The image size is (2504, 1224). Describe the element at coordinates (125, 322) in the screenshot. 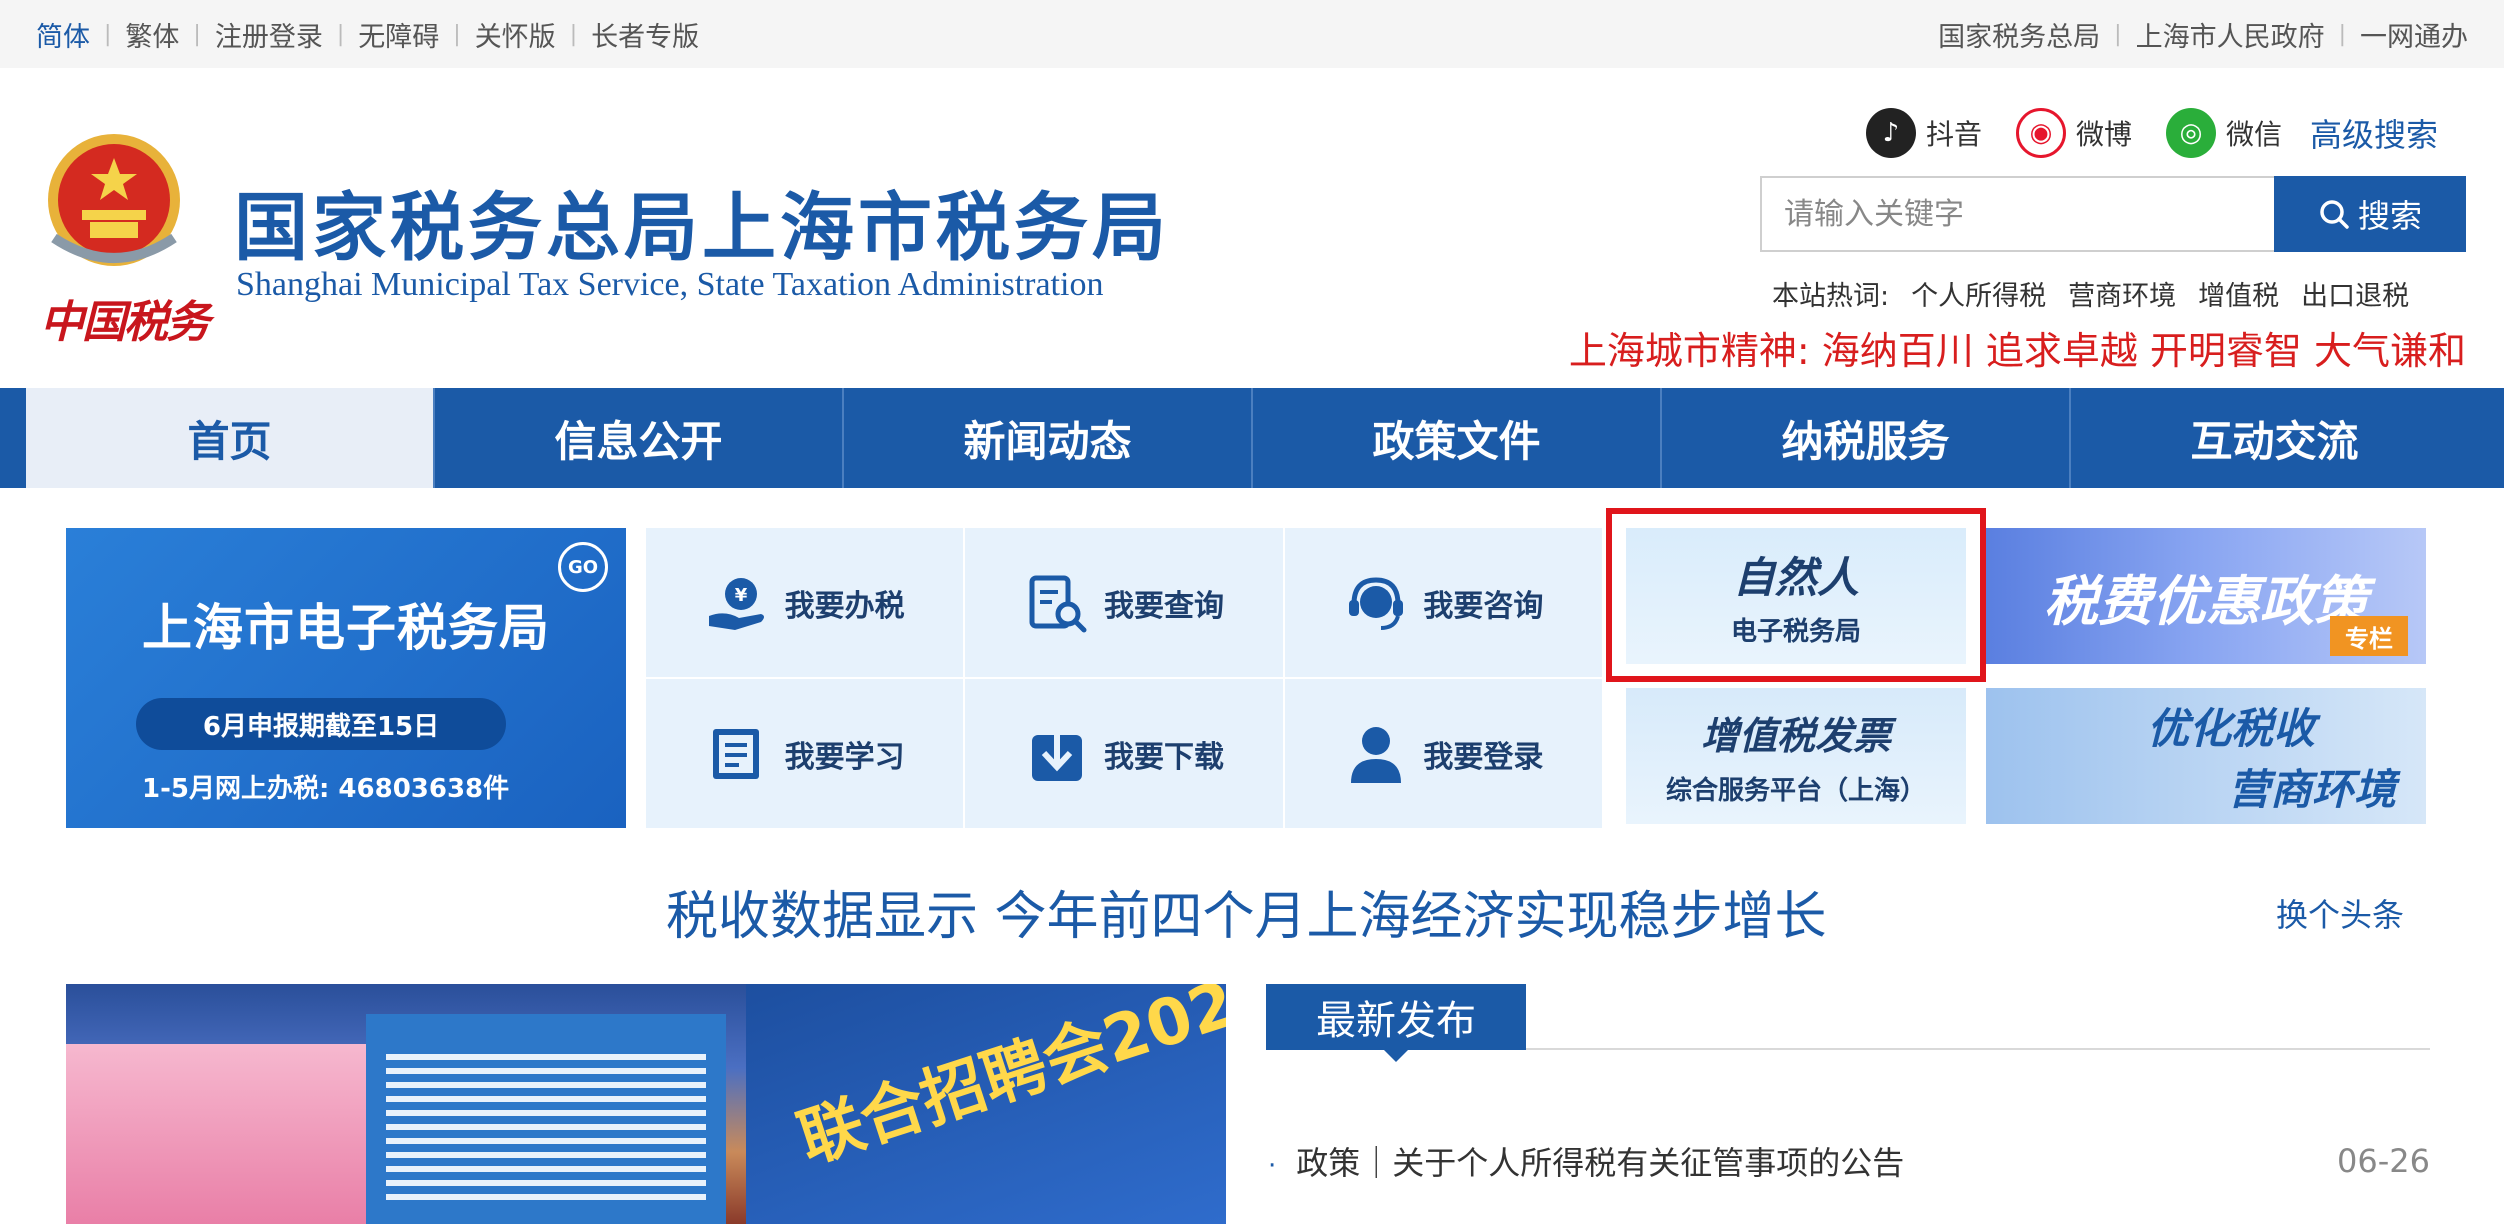

I see `china-tax-seal-logo: 中国税务` at that location.